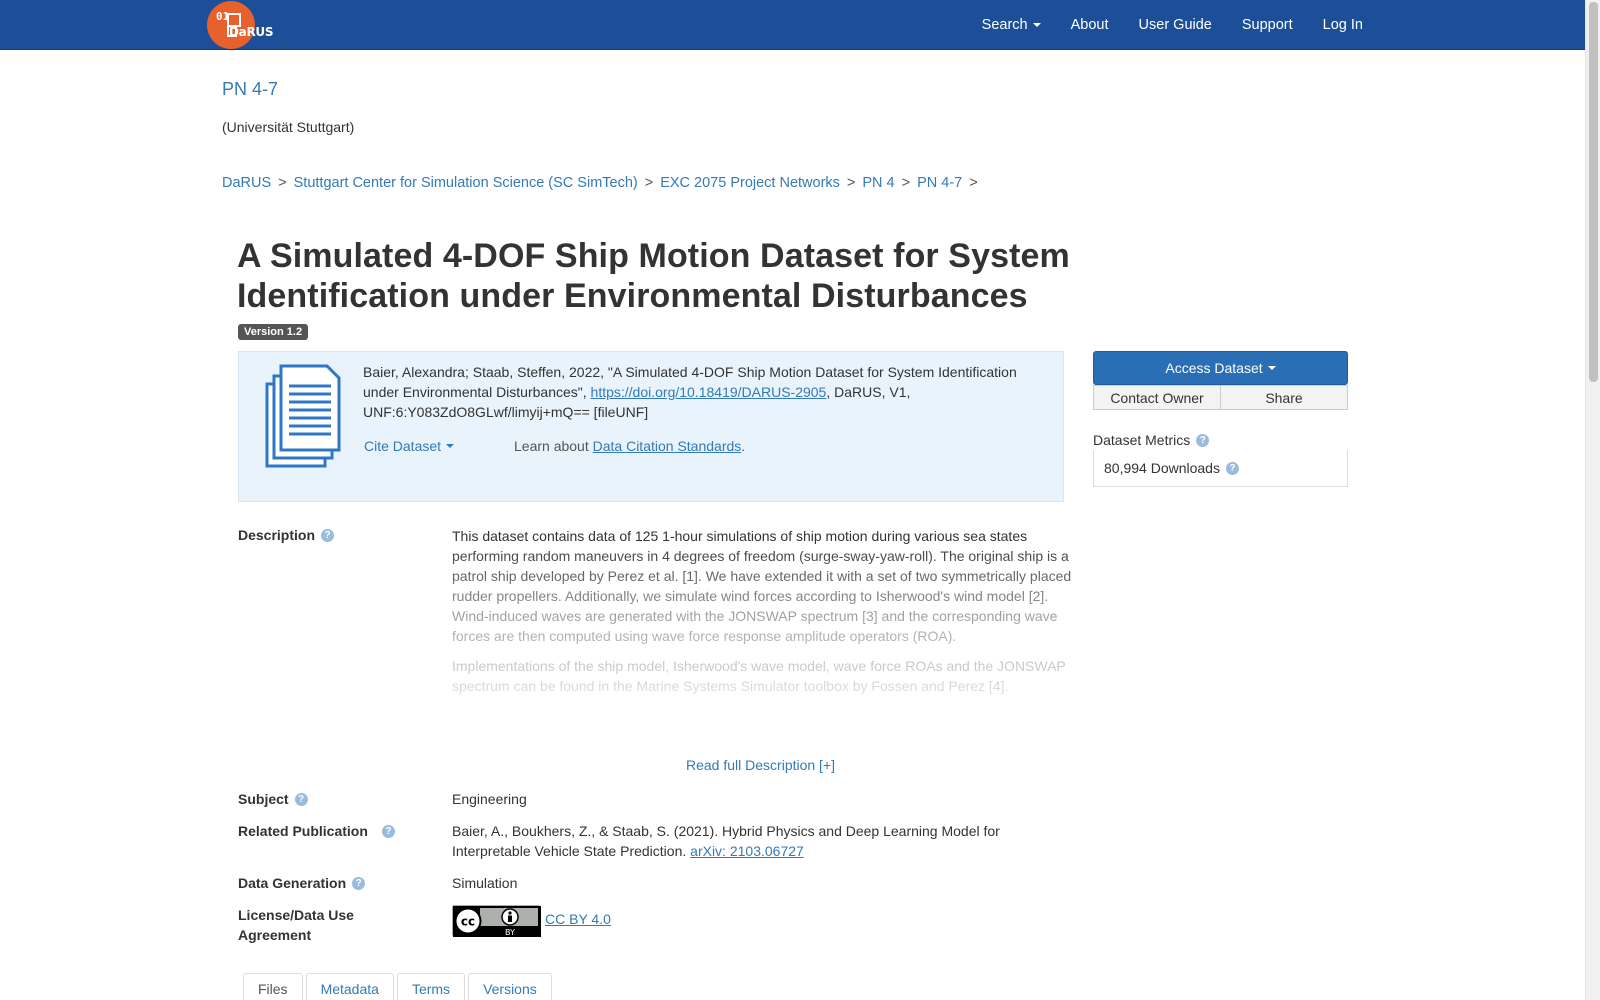  Describe the element at coordinates (1157, 397) in the screenshot. I see `contact-owner-button: Contact Owner` at that location.